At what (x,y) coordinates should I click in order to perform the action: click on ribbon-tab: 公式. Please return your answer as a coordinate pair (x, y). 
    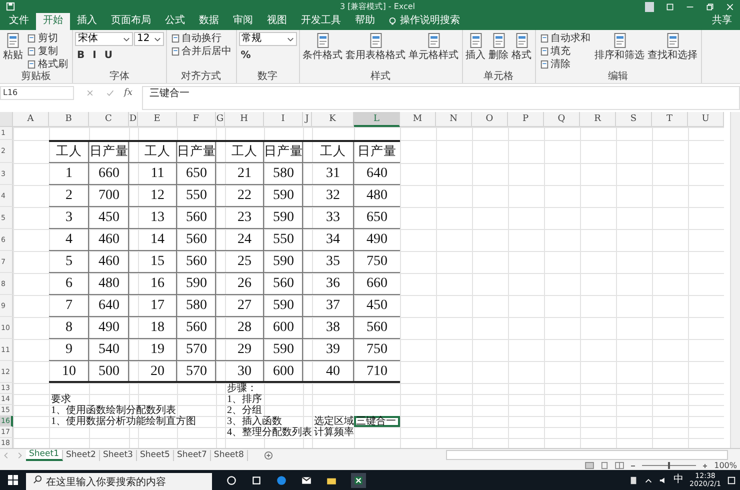
    Looking at the image, I should click on (175, 21).